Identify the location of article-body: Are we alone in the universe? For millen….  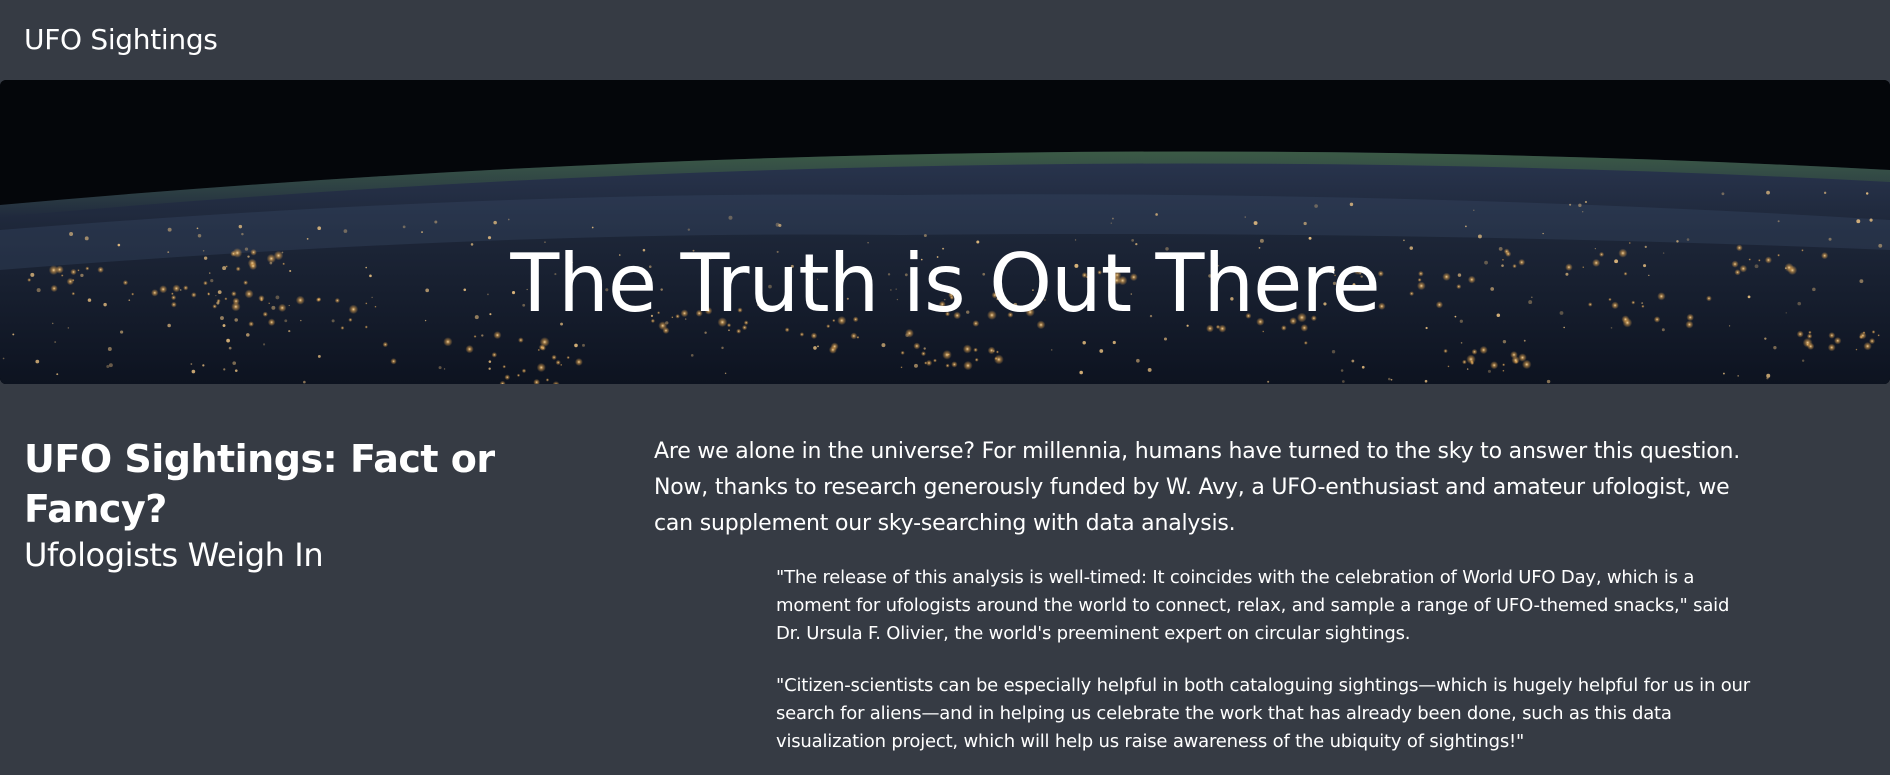
(1214, 488).